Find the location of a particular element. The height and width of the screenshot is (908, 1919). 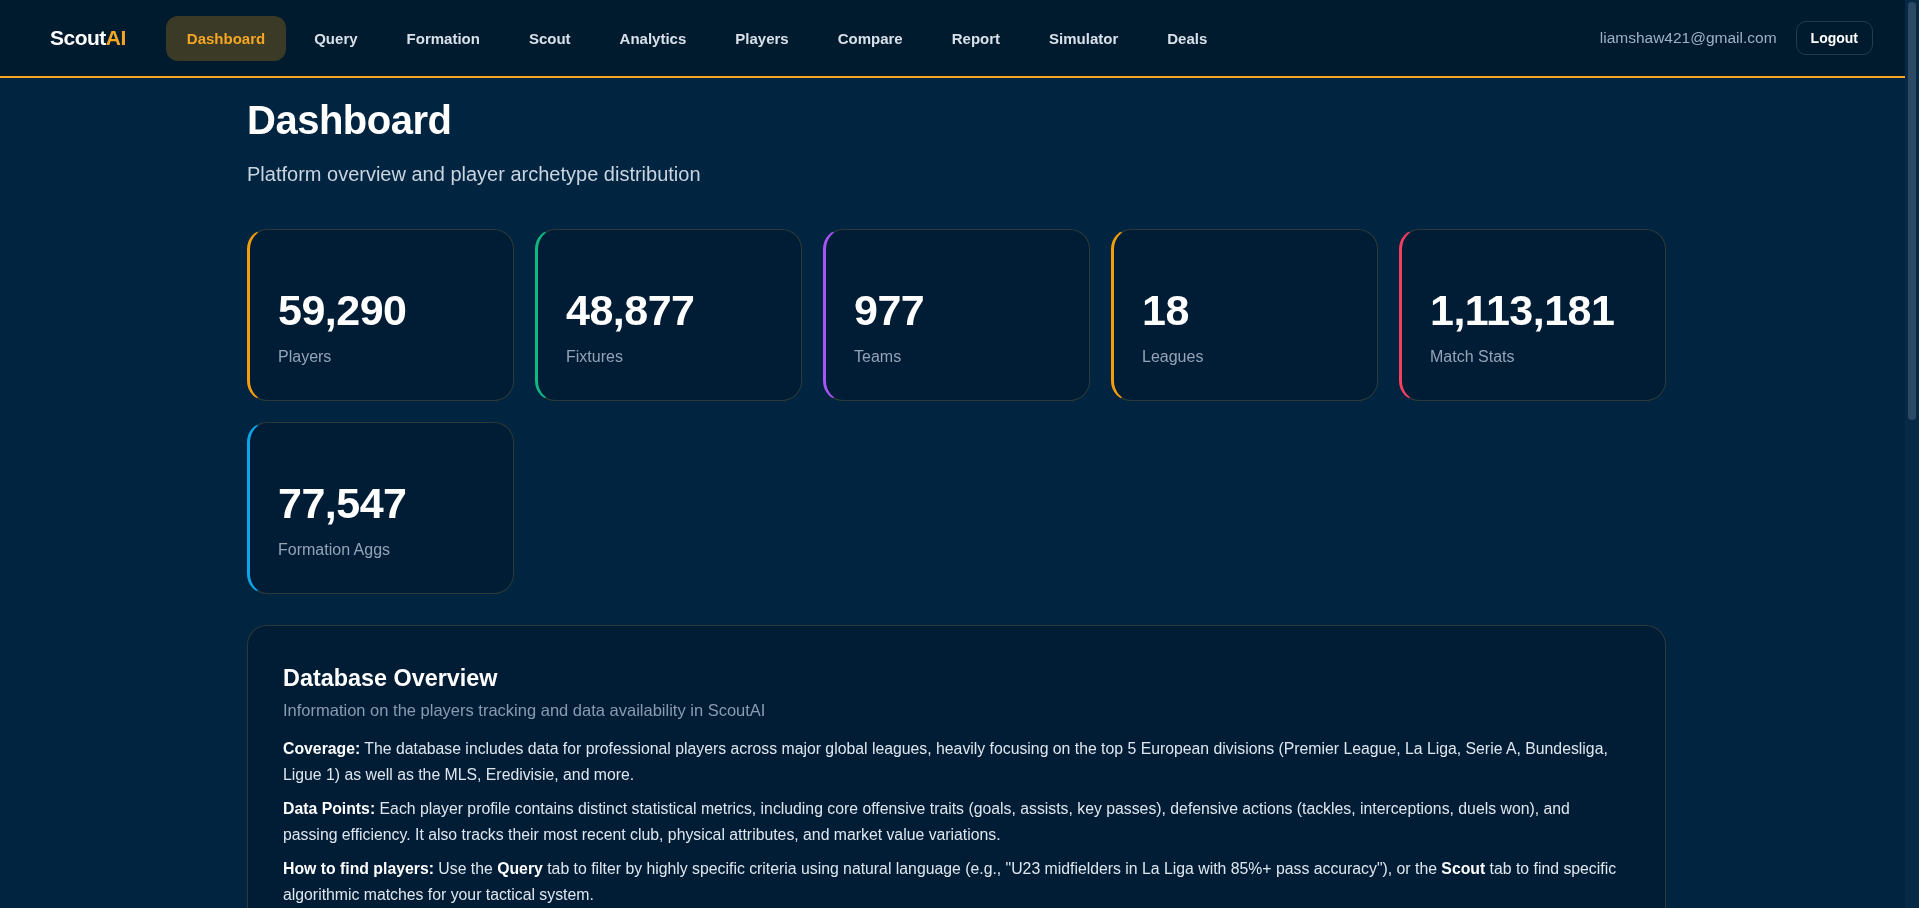

overview-title: Database Overview is located at coordinates (391, 678).